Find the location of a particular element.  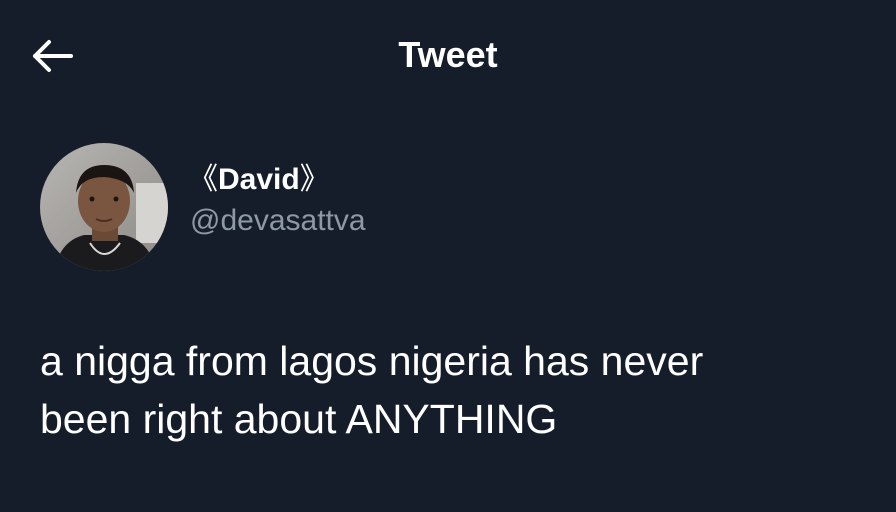

tweet-author: 《David》 @devasattva is located at coordinates (203, 207).